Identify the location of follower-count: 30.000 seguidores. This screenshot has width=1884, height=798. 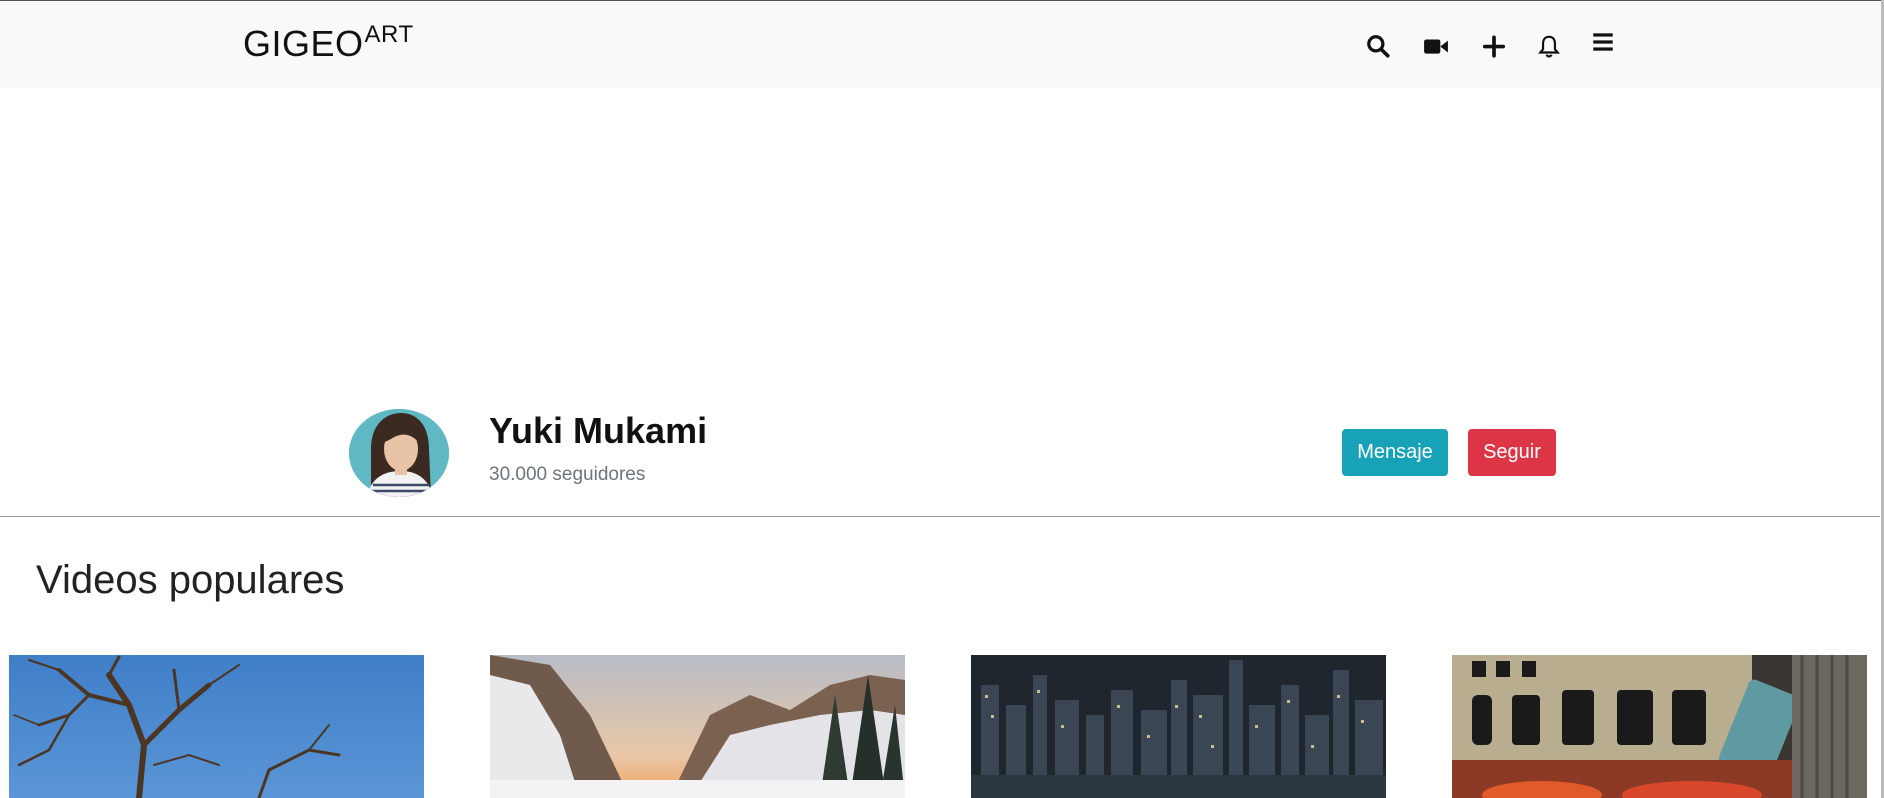
(567, 474).